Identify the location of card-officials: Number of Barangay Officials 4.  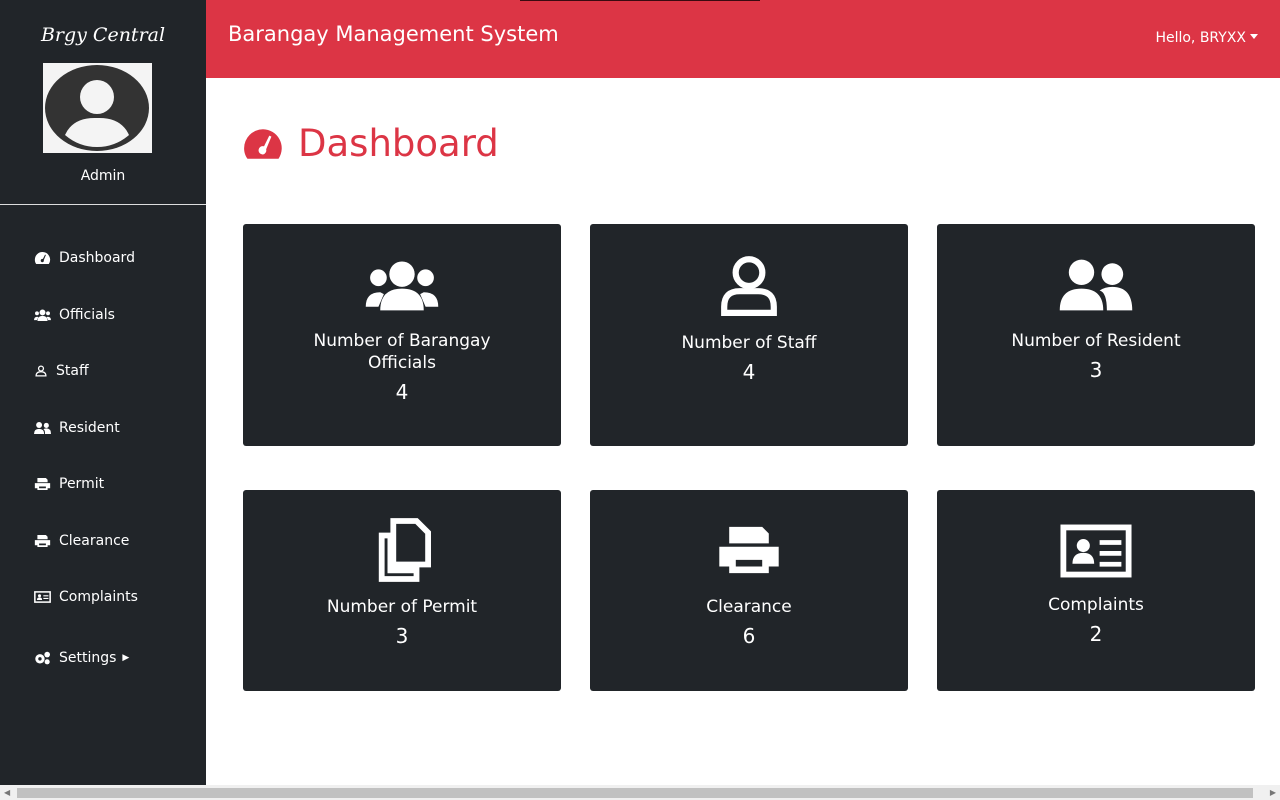
(402, 335).